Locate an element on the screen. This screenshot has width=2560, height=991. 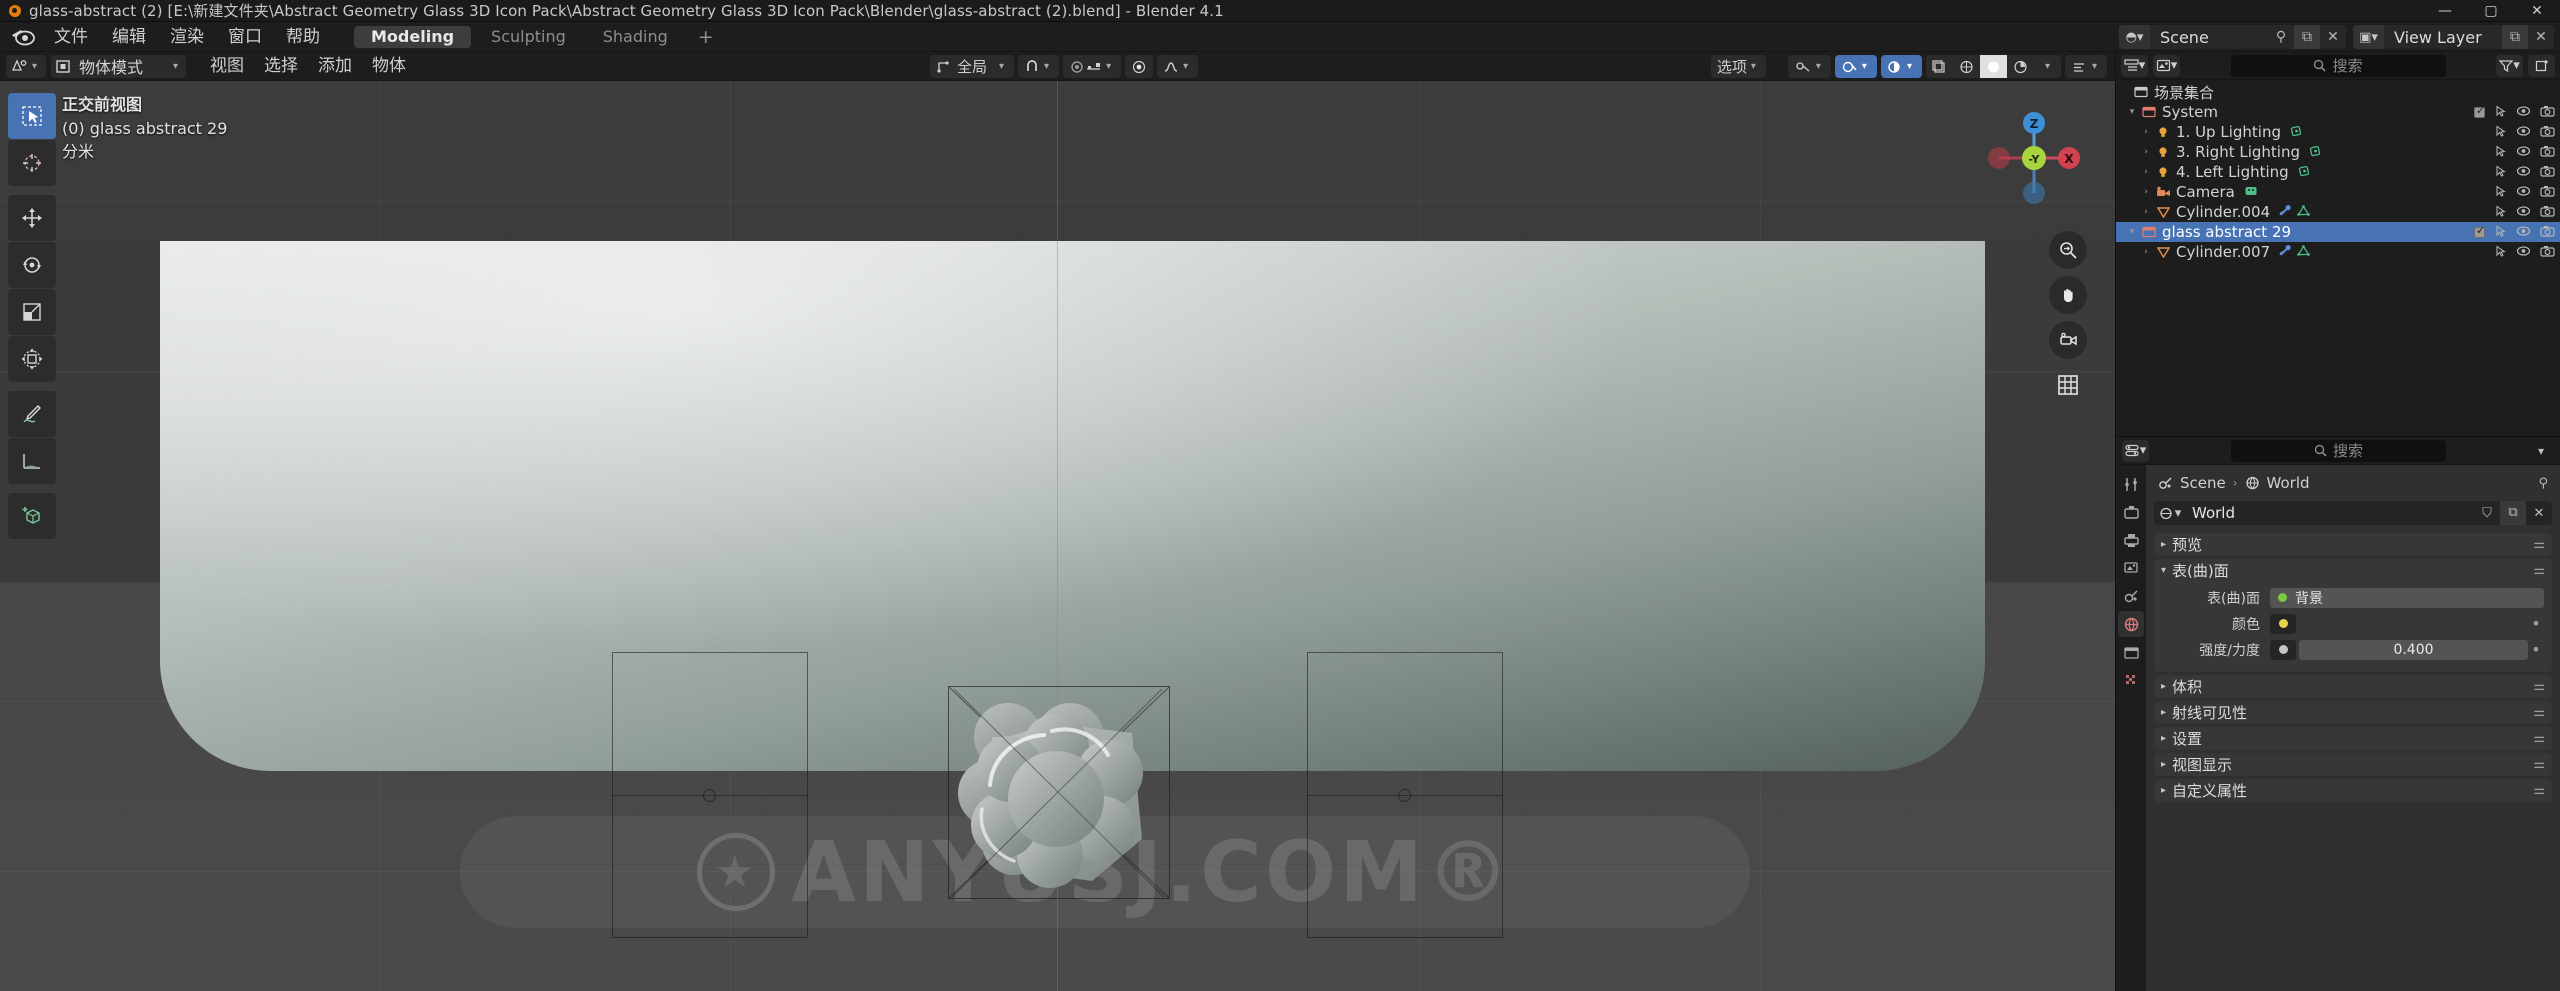
tab-shading: Shading is located at coordinates (635, 37).